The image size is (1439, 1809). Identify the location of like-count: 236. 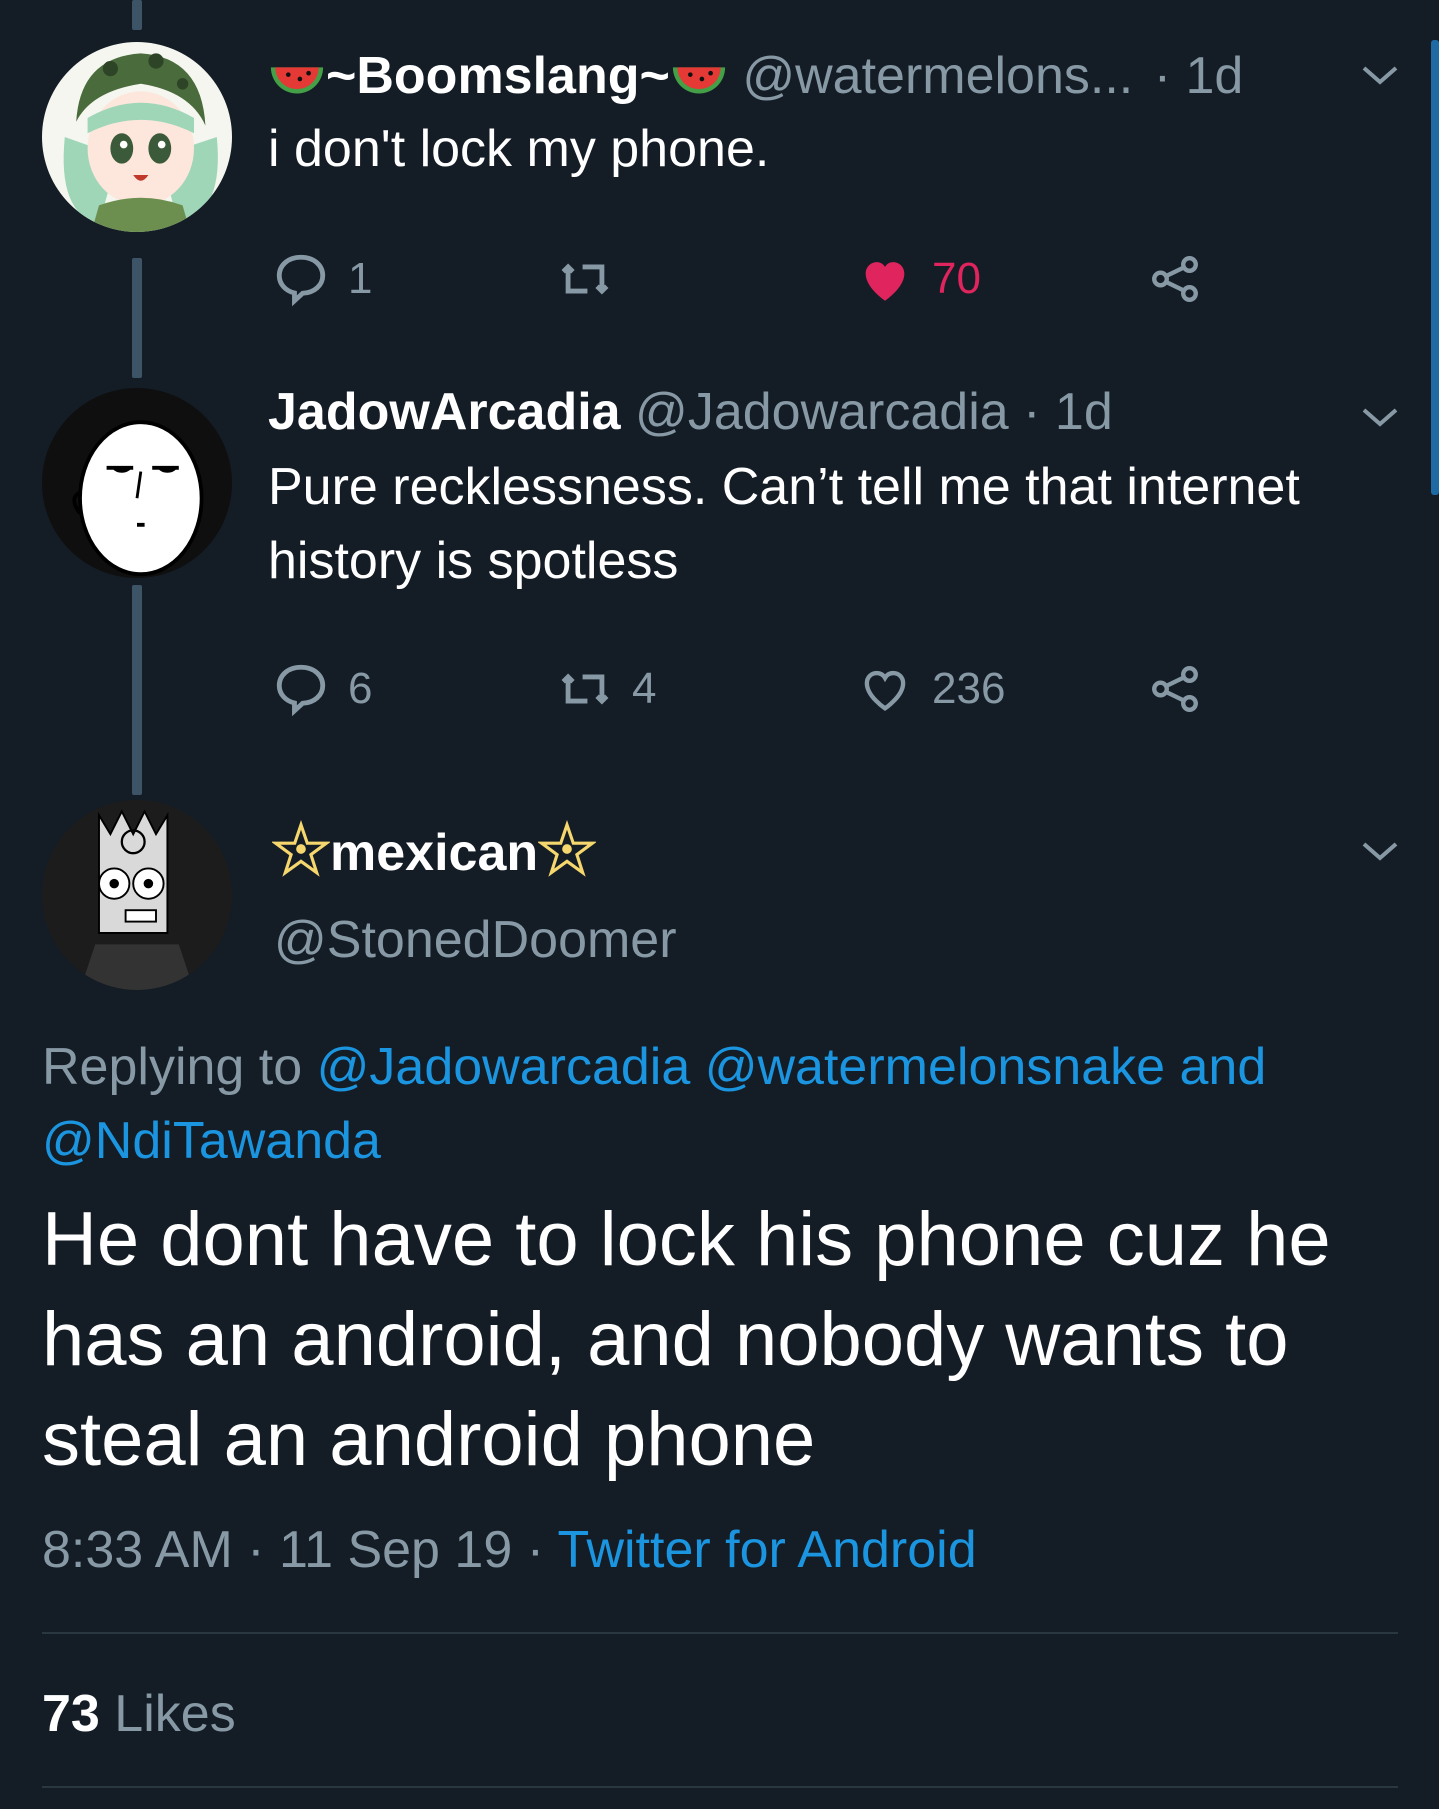
(969, 688).